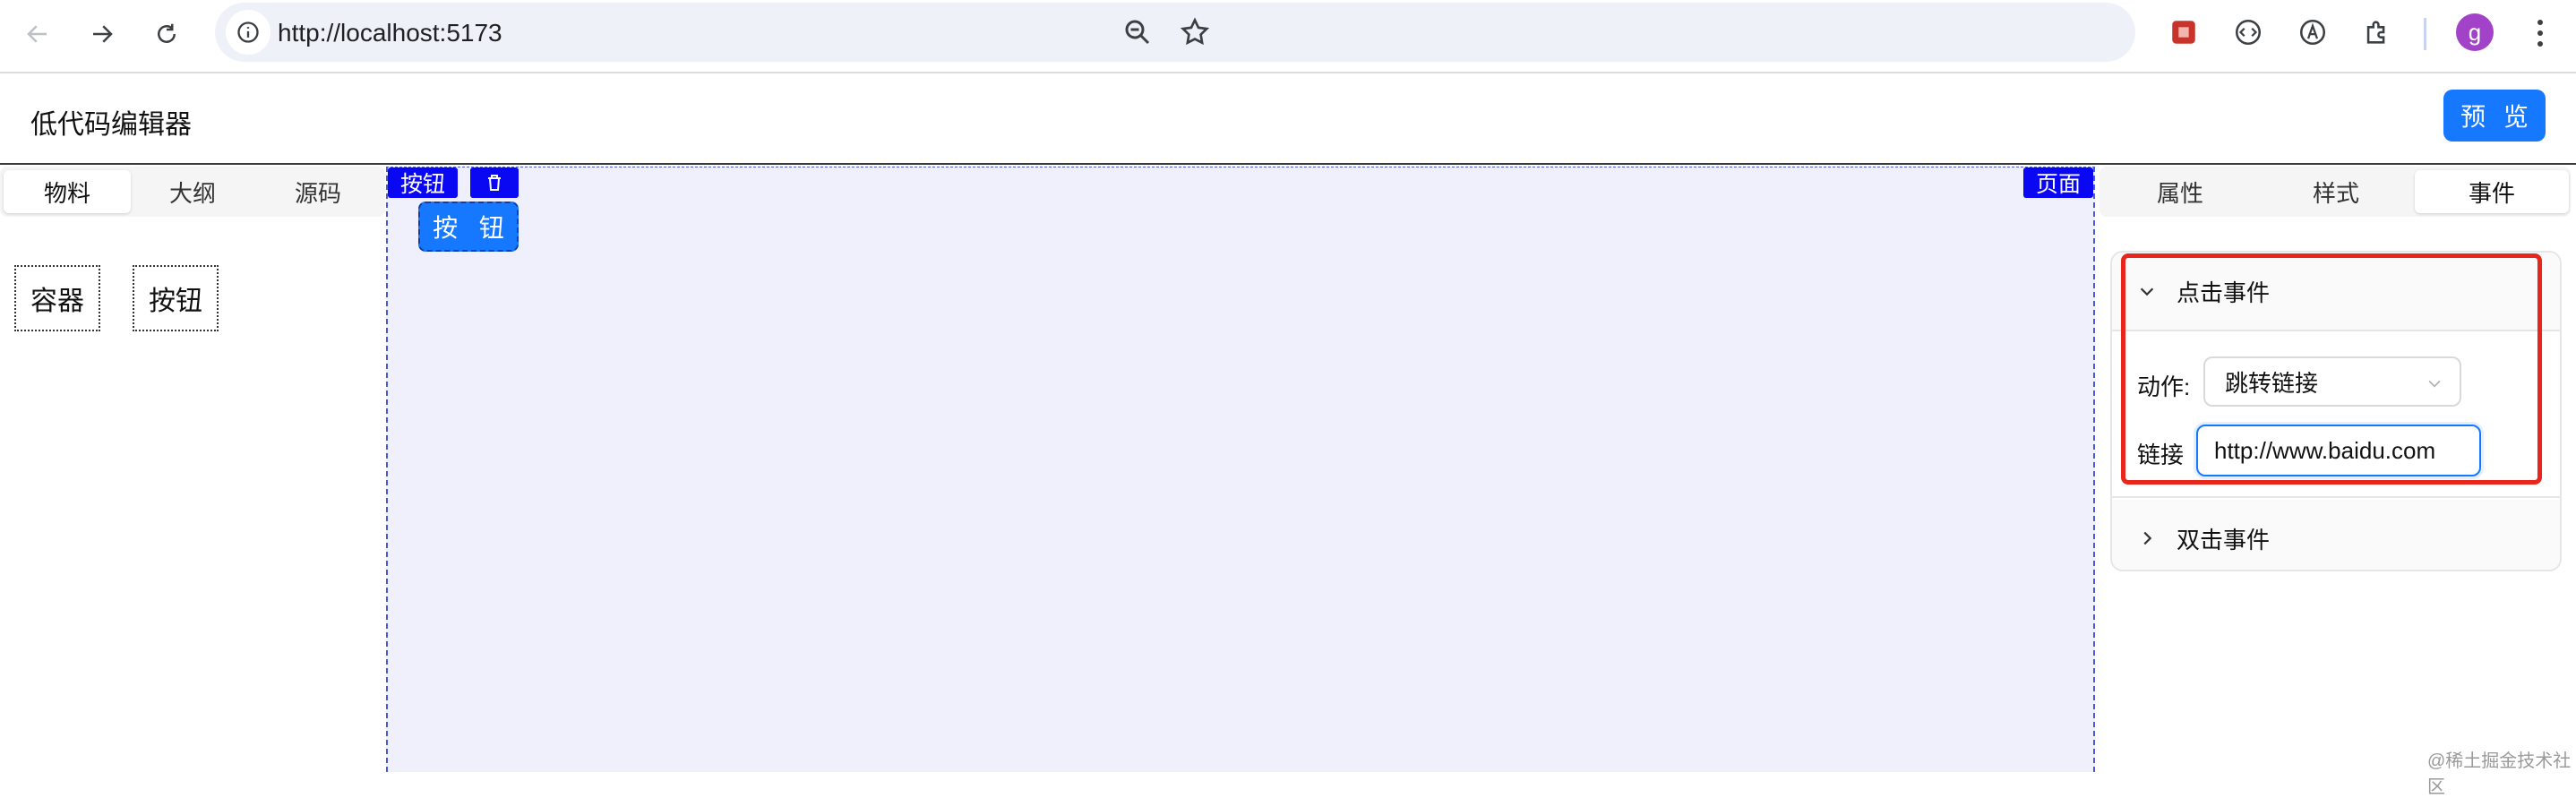  What do you see at coordinates (2494, 116) in the screenshot?
I see `preview-button: 预 览` at bounding box center [2494, 116].